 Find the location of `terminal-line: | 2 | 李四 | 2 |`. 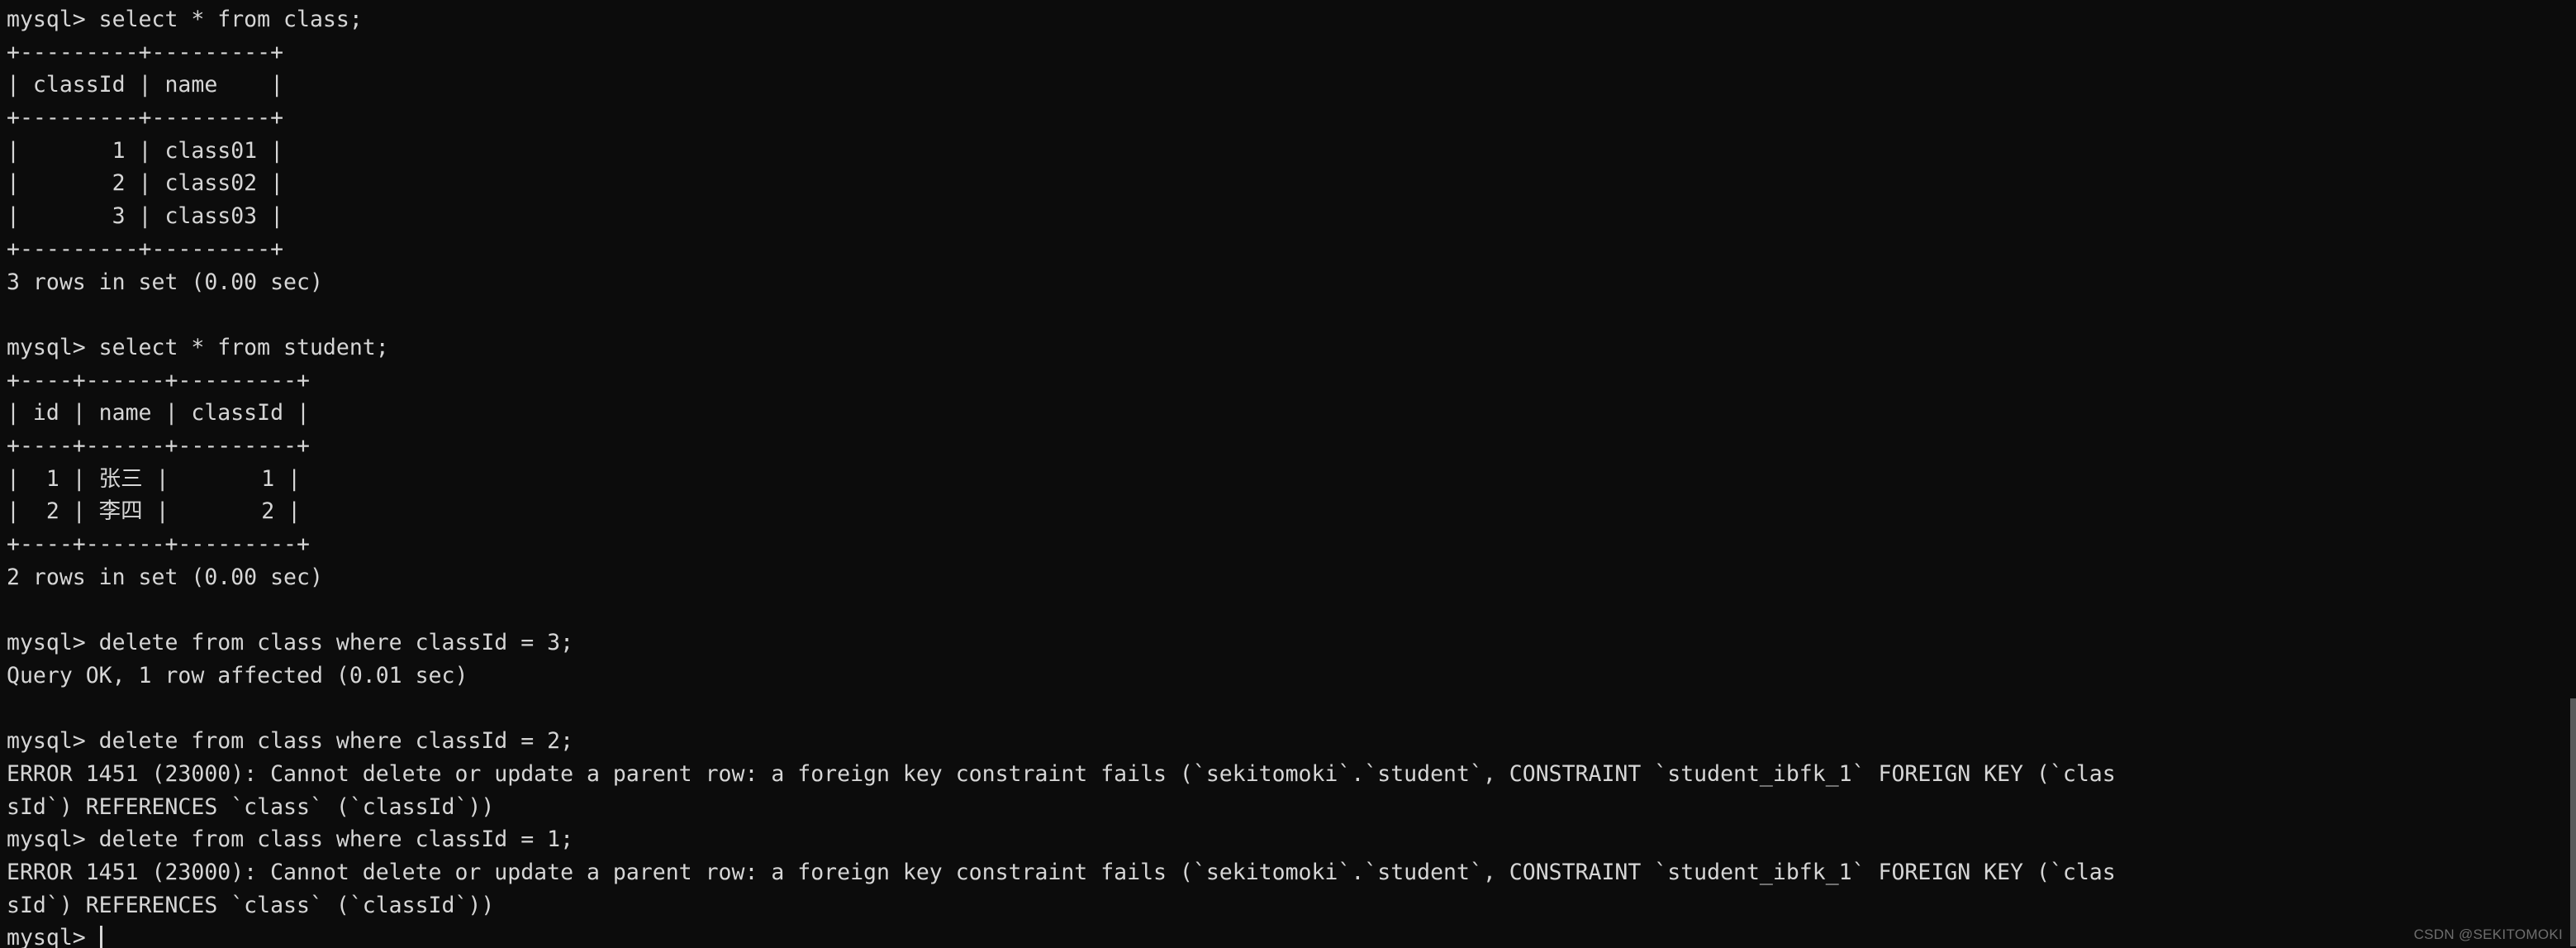

terminal-line: | 2 | 李四 | 2 | is located at coordinates (154, 511).